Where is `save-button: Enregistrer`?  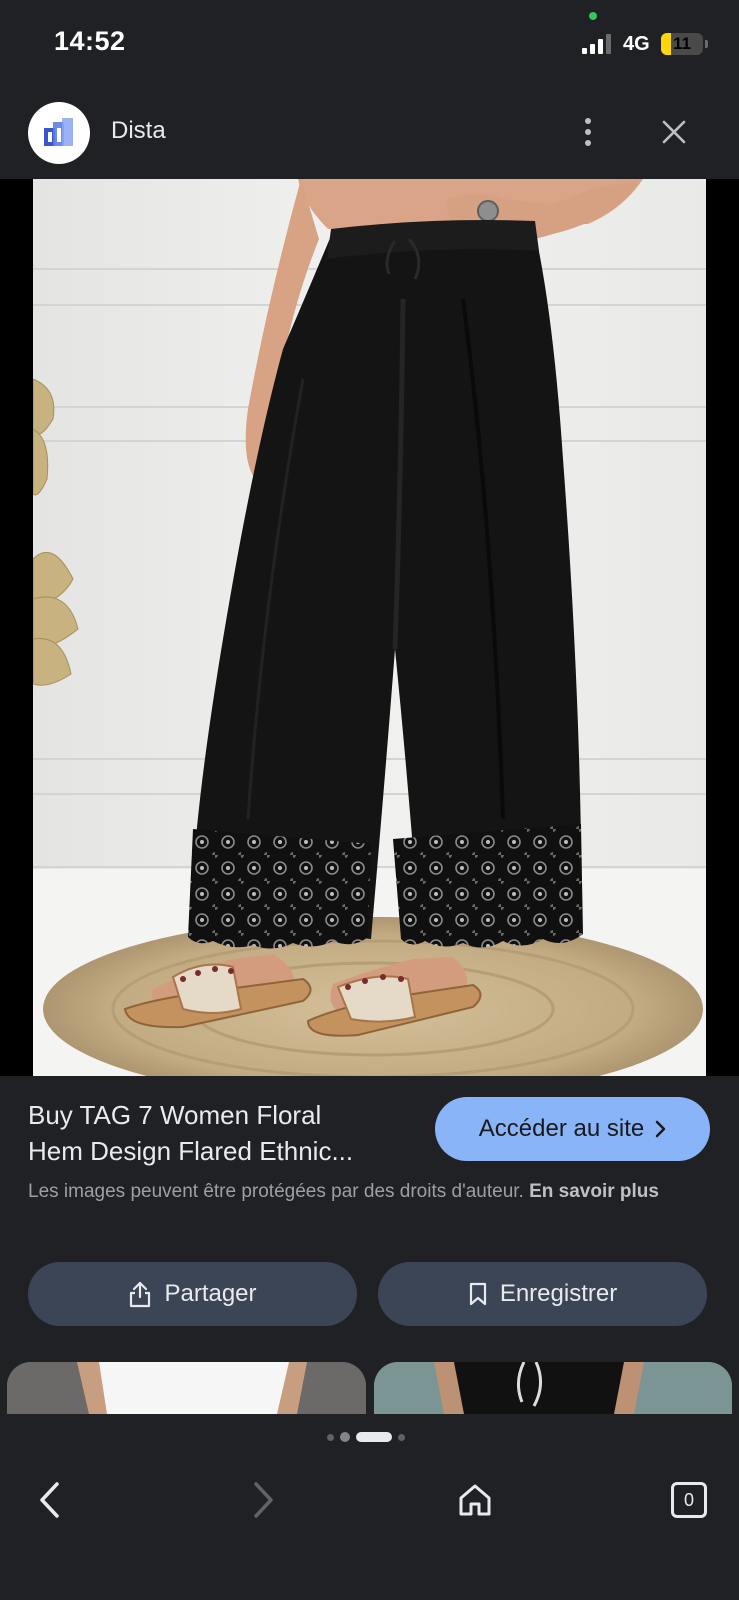
save-button: Enregistrer is located at coordinates (542, 1294).